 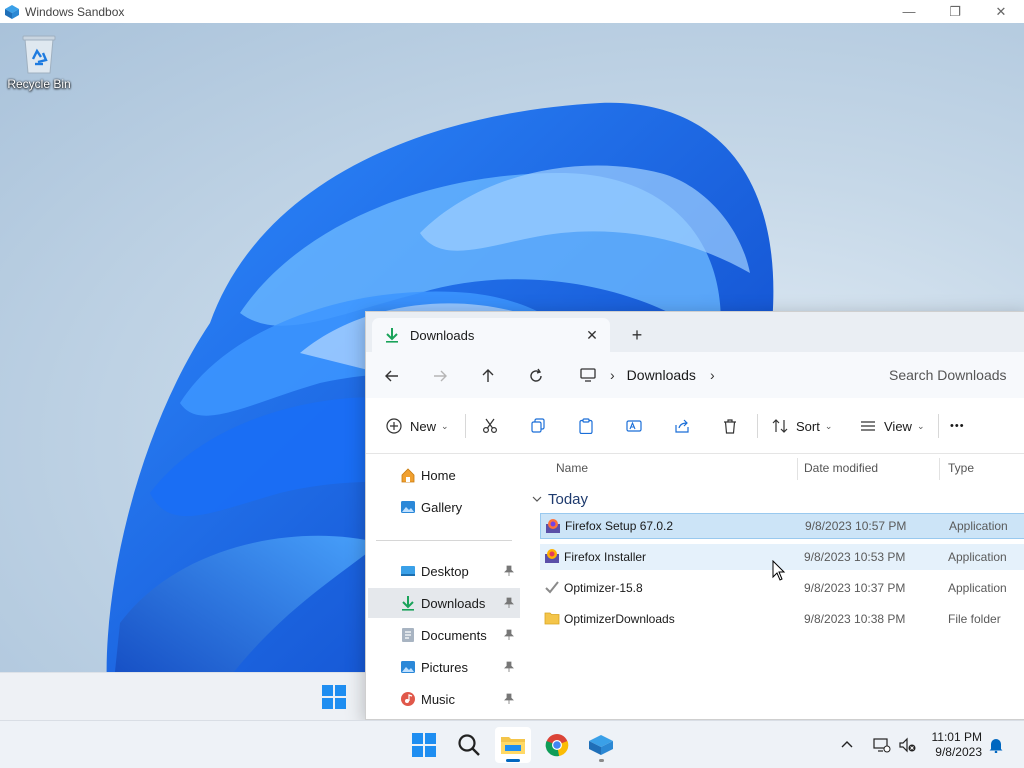 I want to click on command-bar: New ⌄ Sort ⌄ View ⌄ •••, so click(x=695, y=426).